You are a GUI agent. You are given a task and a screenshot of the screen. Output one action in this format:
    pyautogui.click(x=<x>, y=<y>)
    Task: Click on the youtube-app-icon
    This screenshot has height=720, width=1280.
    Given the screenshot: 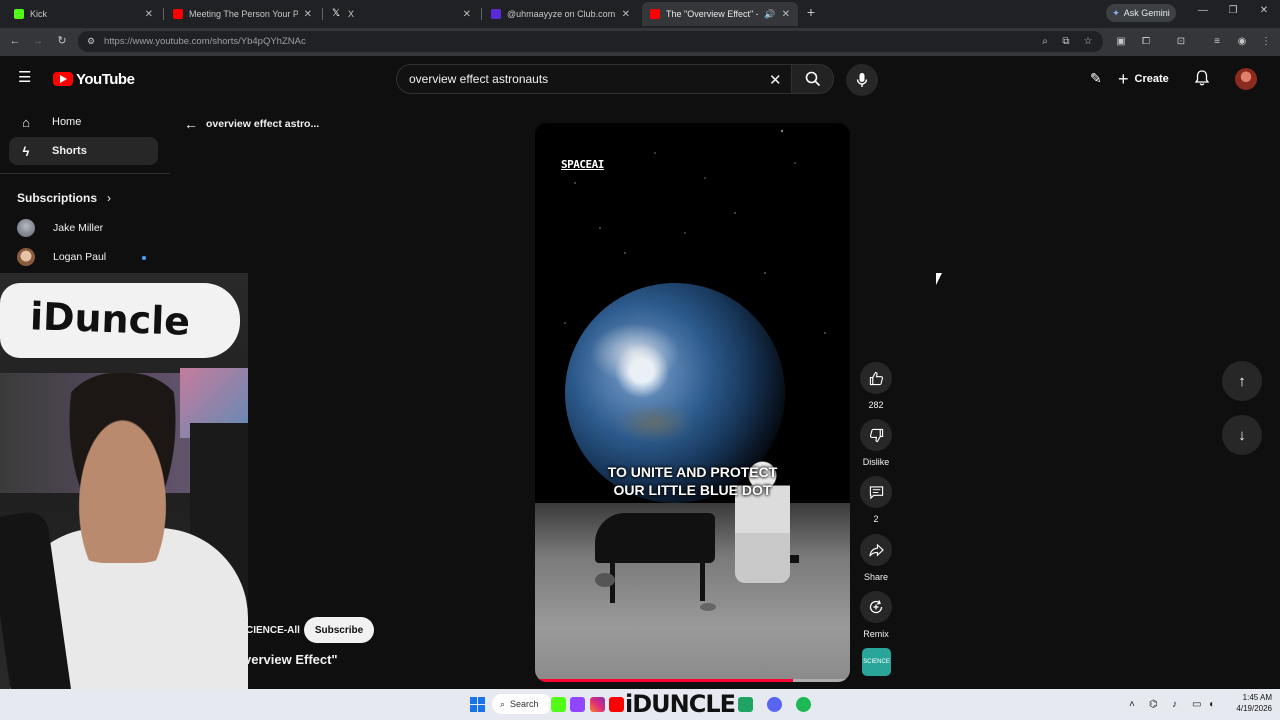 What is the action you would take?
    pyautogui.click(x=616, y=704)
    